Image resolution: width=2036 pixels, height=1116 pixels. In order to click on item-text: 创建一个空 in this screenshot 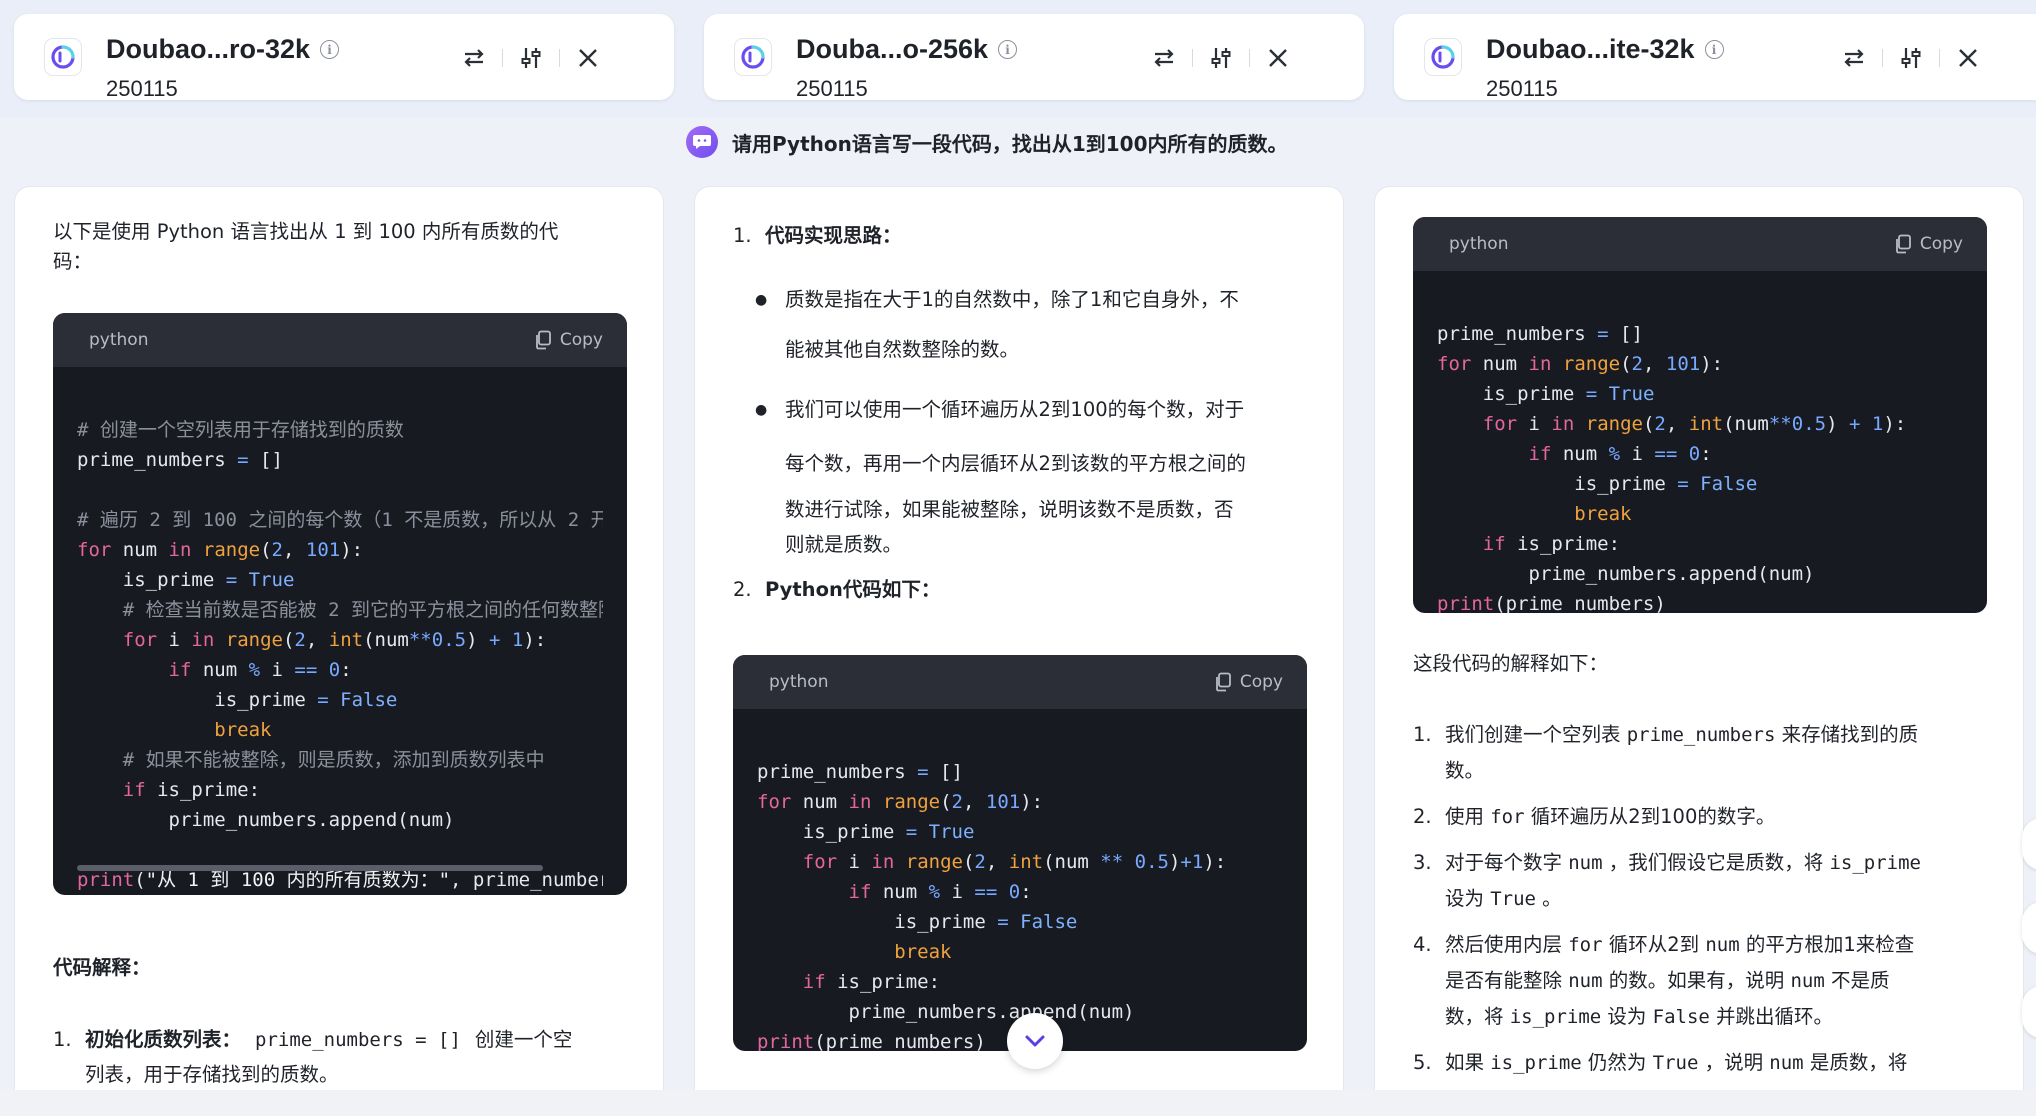, I will do `click(523, 1039)`.